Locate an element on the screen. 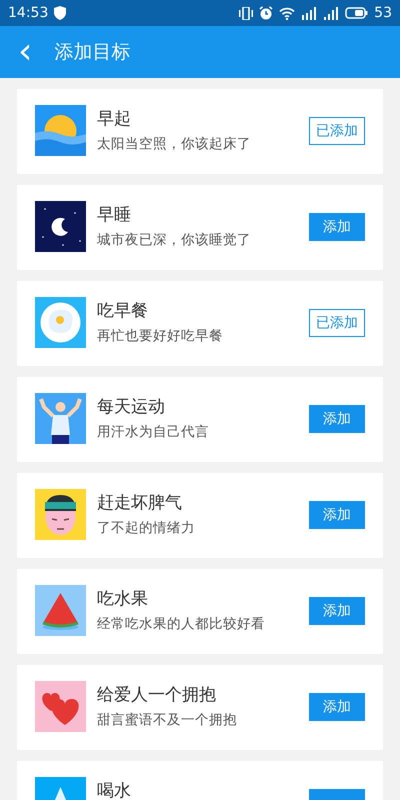 Image resolution: width=400 pixels, height=800 pixels. angry-face-icon is located at coordinates (60, 514).